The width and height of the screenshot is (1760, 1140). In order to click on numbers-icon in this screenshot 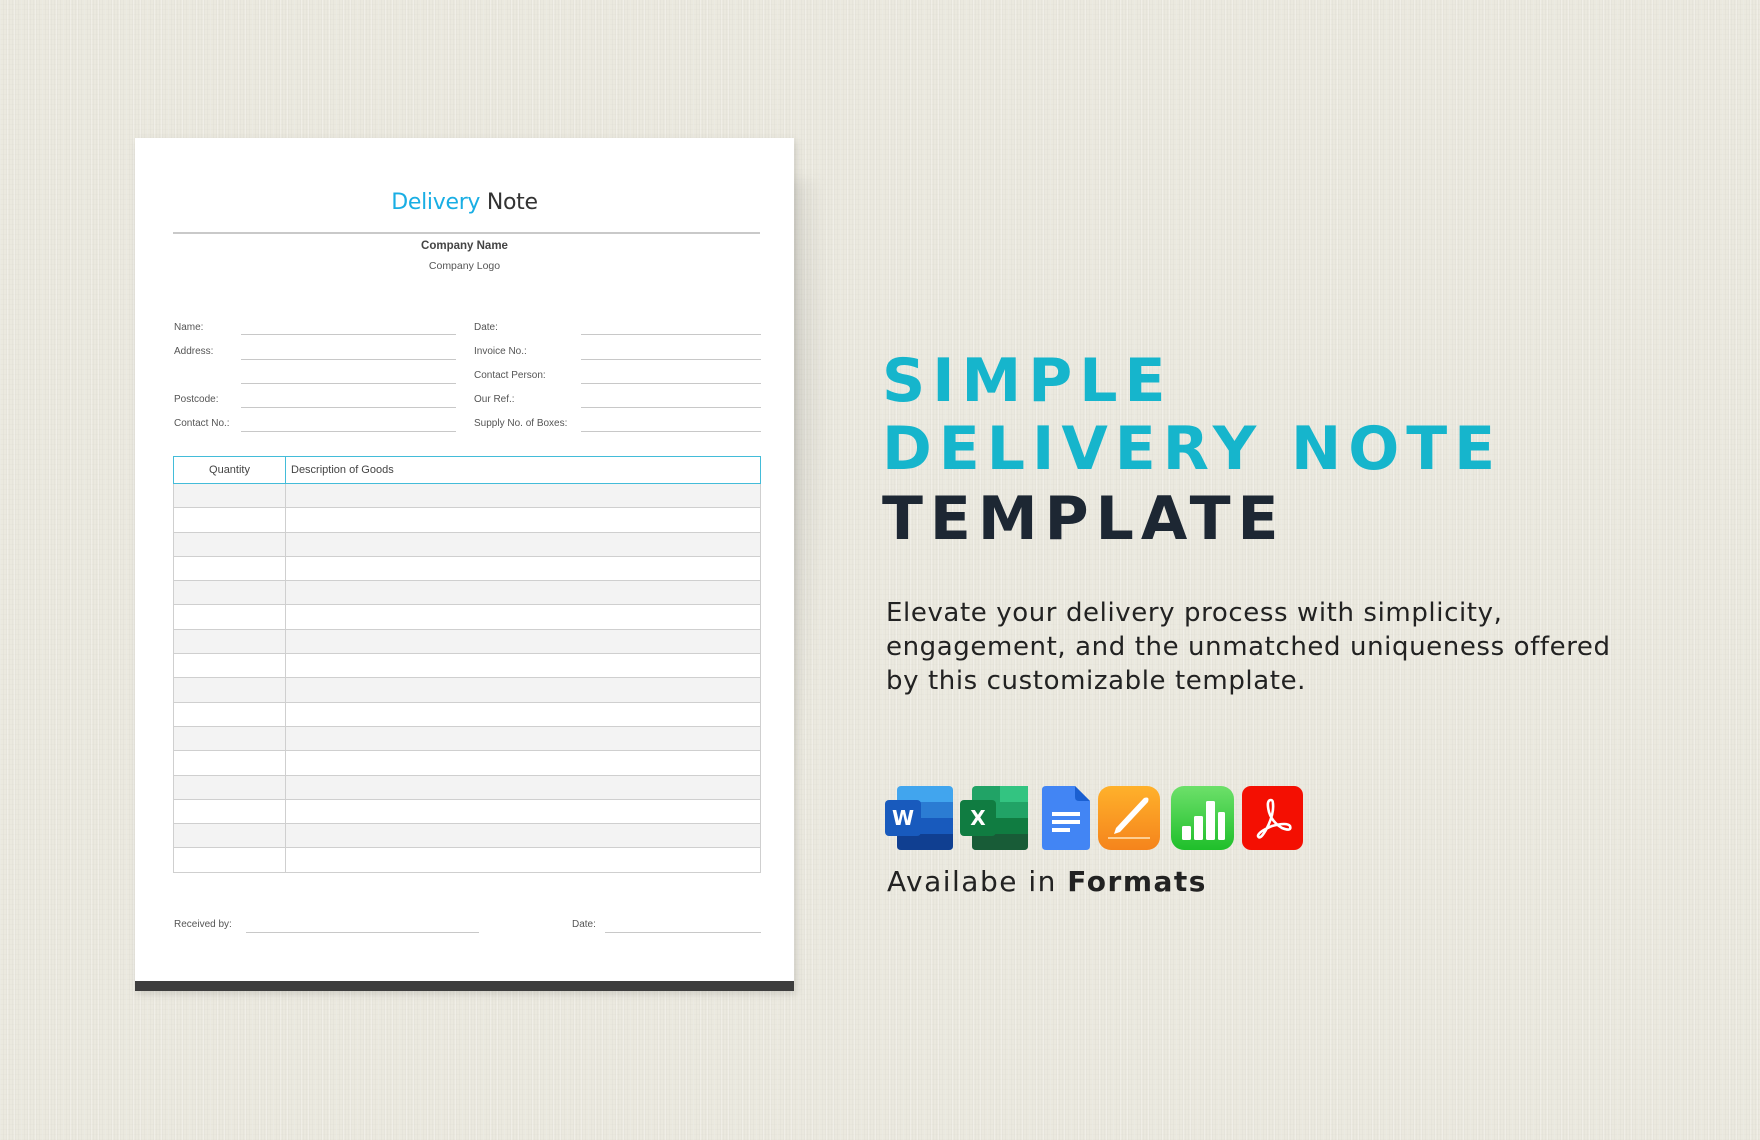, I will do `click(1202, 818)`.